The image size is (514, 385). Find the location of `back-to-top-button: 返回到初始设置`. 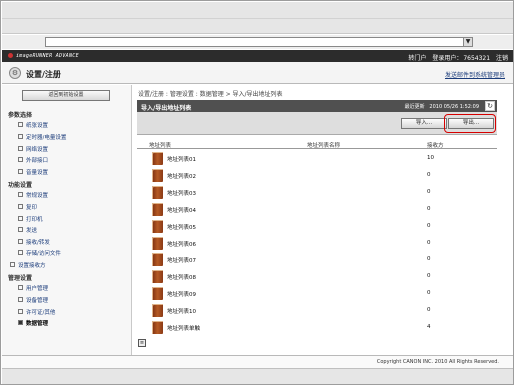

back-to-top-button: 返回到初始设置 is located at coordinates (66, 95).